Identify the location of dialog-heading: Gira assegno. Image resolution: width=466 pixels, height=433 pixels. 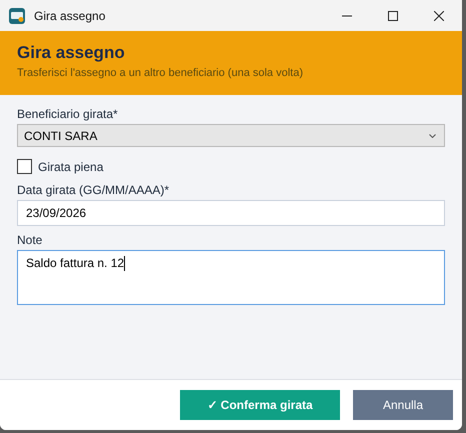
(71, 53).